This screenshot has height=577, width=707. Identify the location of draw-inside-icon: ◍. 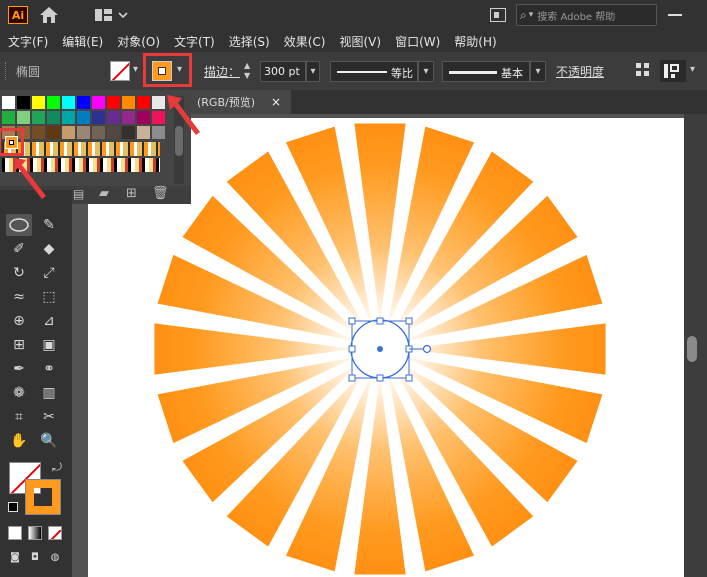
(55, 557).